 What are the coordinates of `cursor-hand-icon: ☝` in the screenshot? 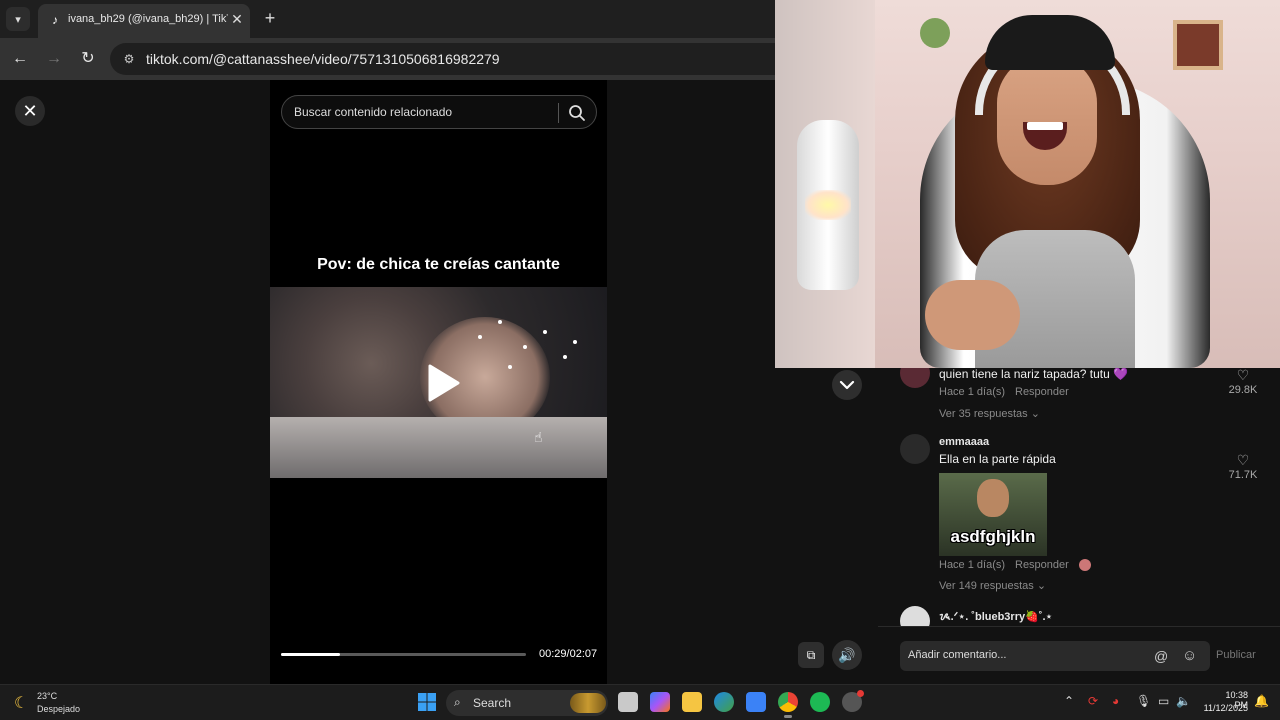 It's located at (538, 437).